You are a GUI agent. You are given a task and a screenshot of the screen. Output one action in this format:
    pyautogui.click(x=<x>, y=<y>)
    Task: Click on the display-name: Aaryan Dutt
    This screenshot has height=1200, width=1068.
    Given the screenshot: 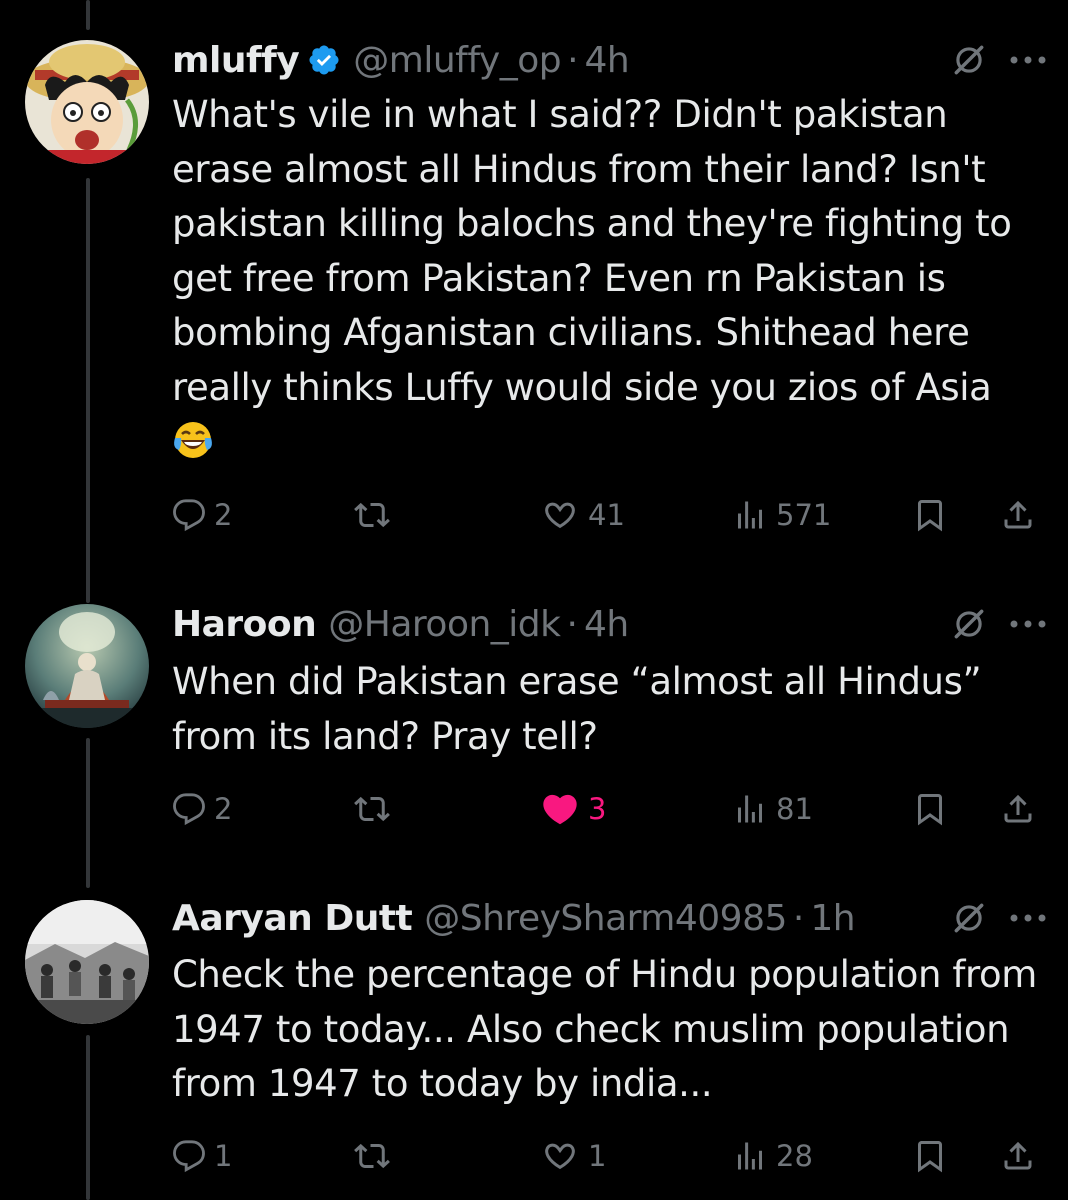 What is the action you would take?
    pyautogui.click(x=292, y=918)
    